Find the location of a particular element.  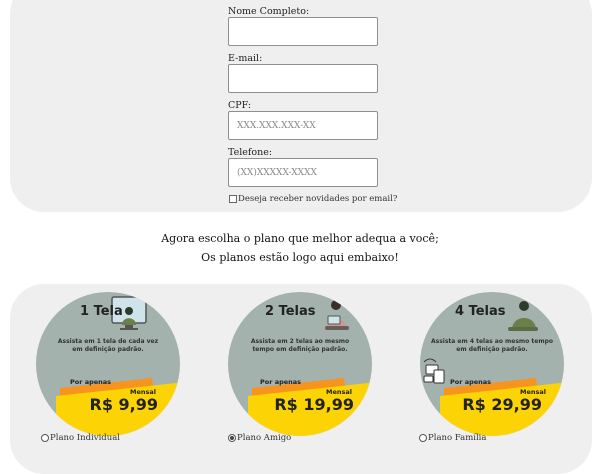

plan-option-label: Plano Individual is located at coordinates (85, 438).